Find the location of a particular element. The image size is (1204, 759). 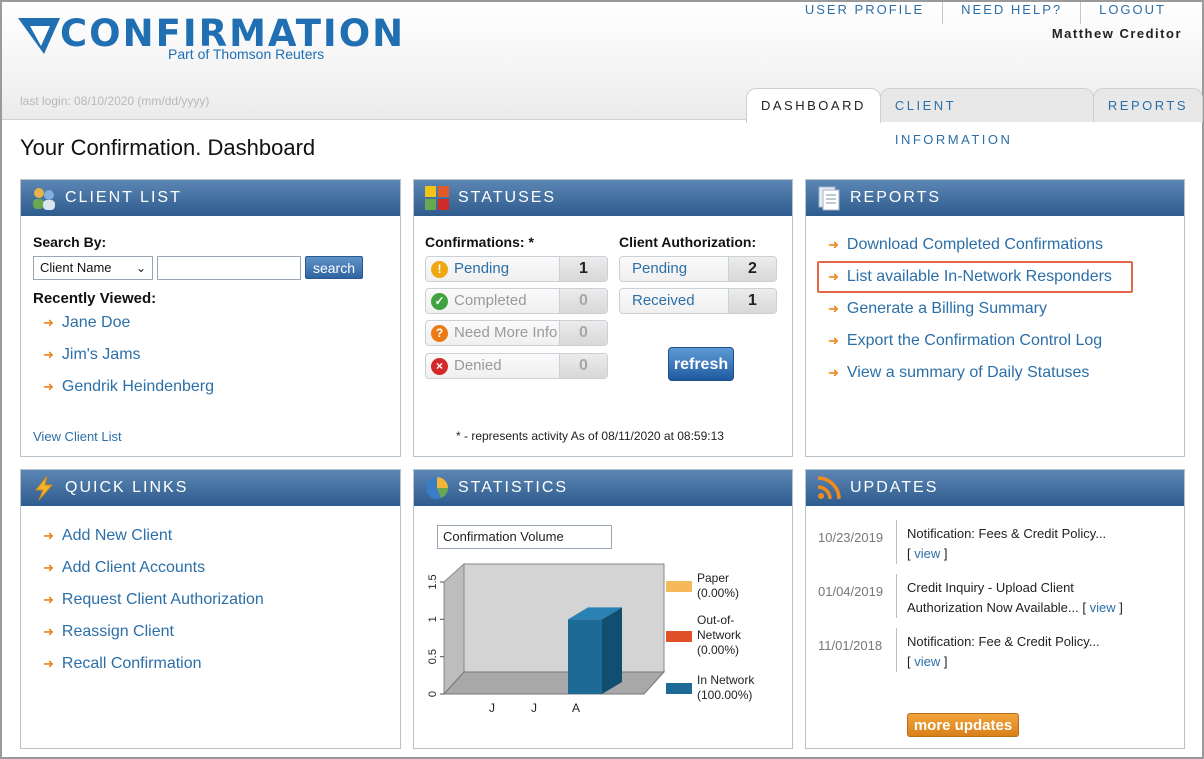

report-link: ➜ List available In-Network Responders is located at coordinates (970, 277).